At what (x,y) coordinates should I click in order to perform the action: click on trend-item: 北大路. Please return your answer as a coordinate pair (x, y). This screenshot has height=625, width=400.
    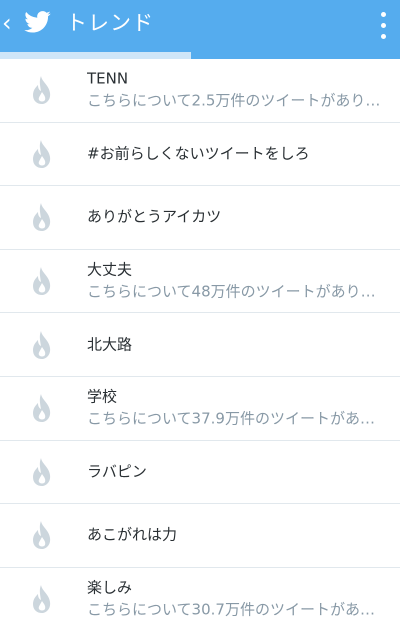
    Looking at the image, I should click on (200, 345).